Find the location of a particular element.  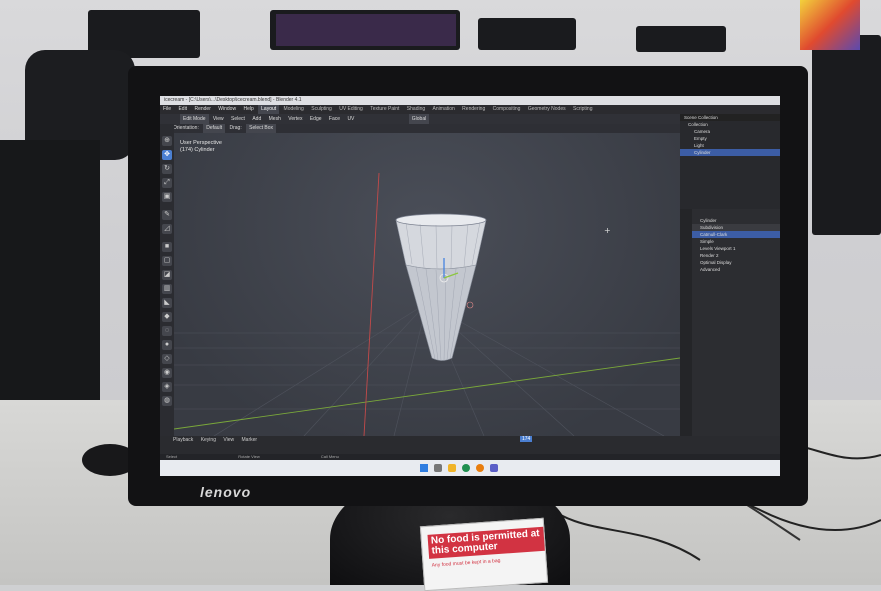

spin-tool-icon: ◌ is located at coordinates (167, 331).